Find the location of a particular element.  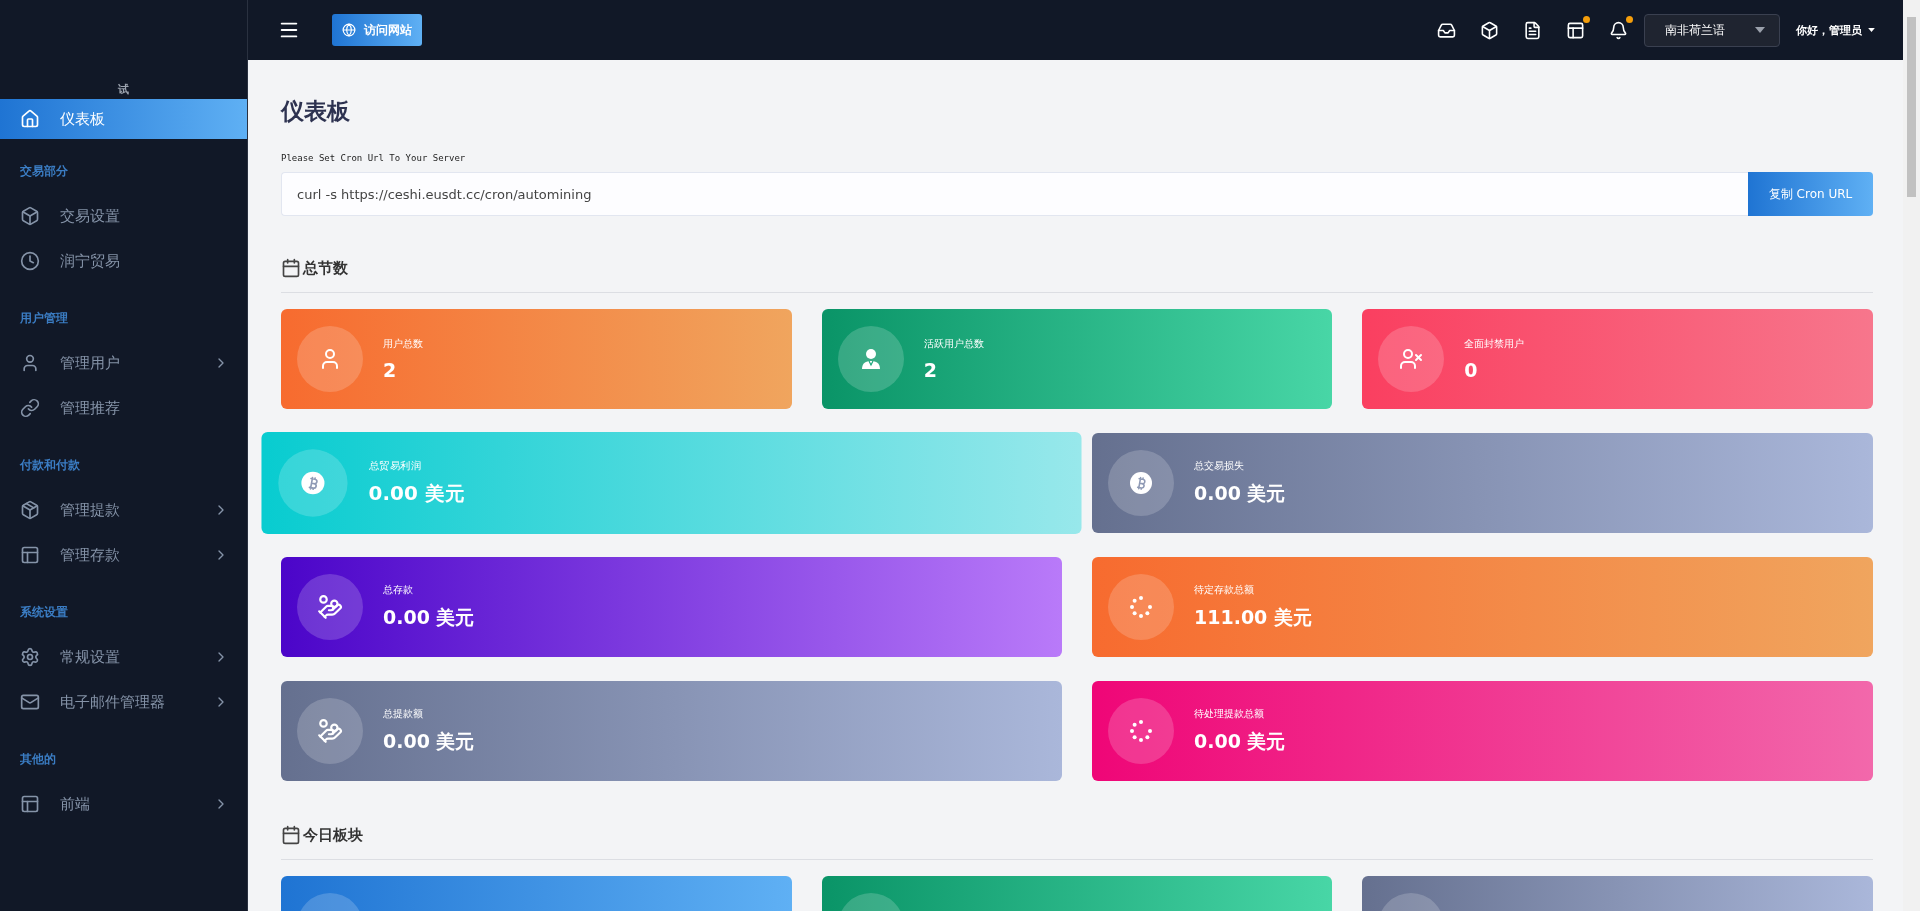

nav-item: 管理提款 is located at coordinates (123, 510).